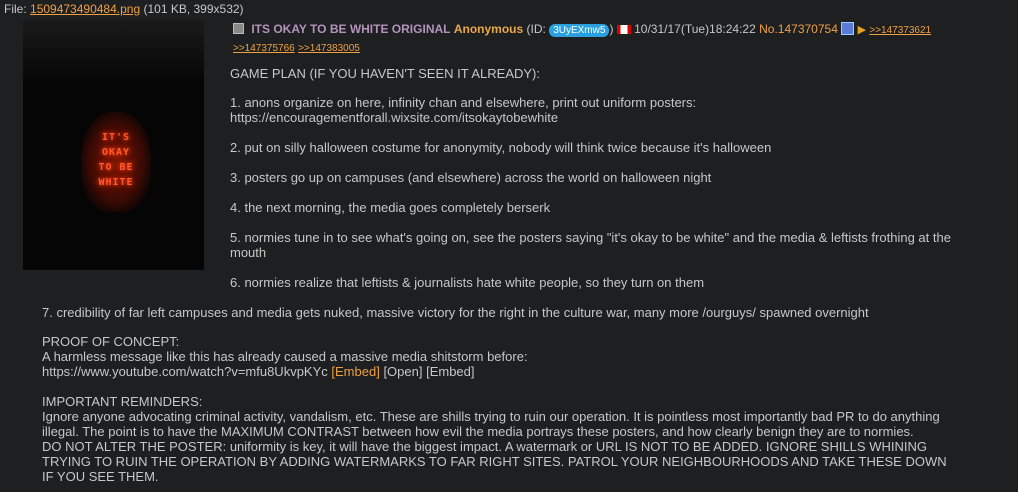  Describe the element at coordinates (488, 29) in the screenshot. I see `poster-name: Anonymous` at that location.